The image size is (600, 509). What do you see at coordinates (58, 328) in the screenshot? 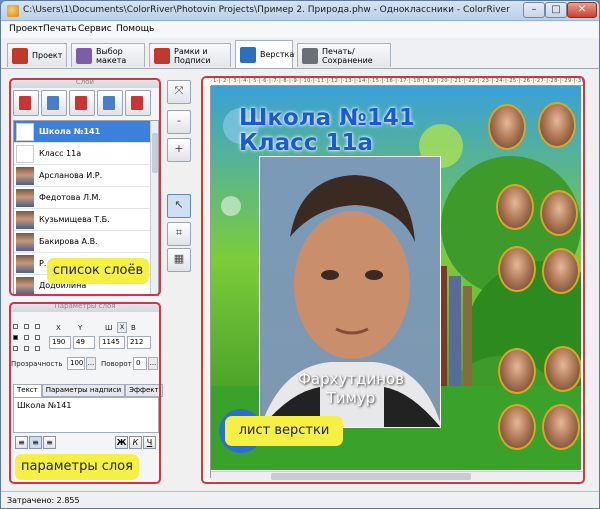
I see `x-label: X` at bounding box center [58, 328].